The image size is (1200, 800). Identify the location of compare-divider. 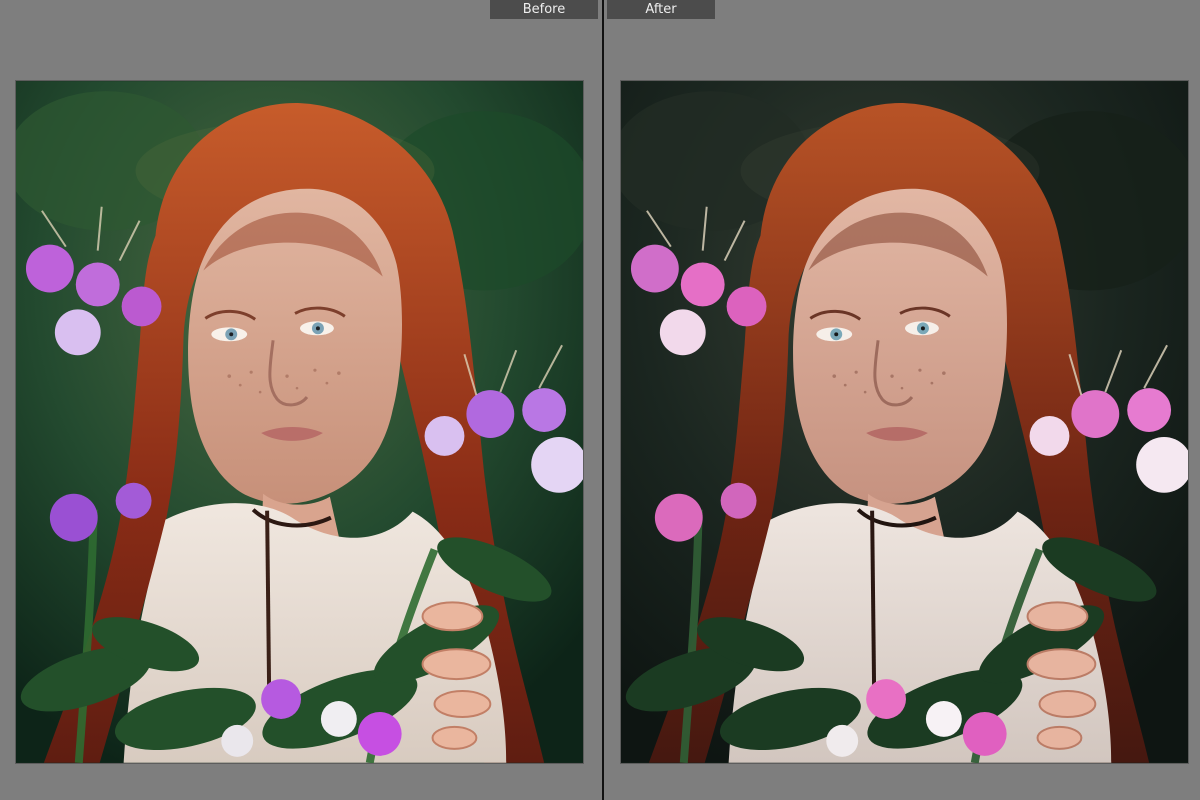
(603, 400).